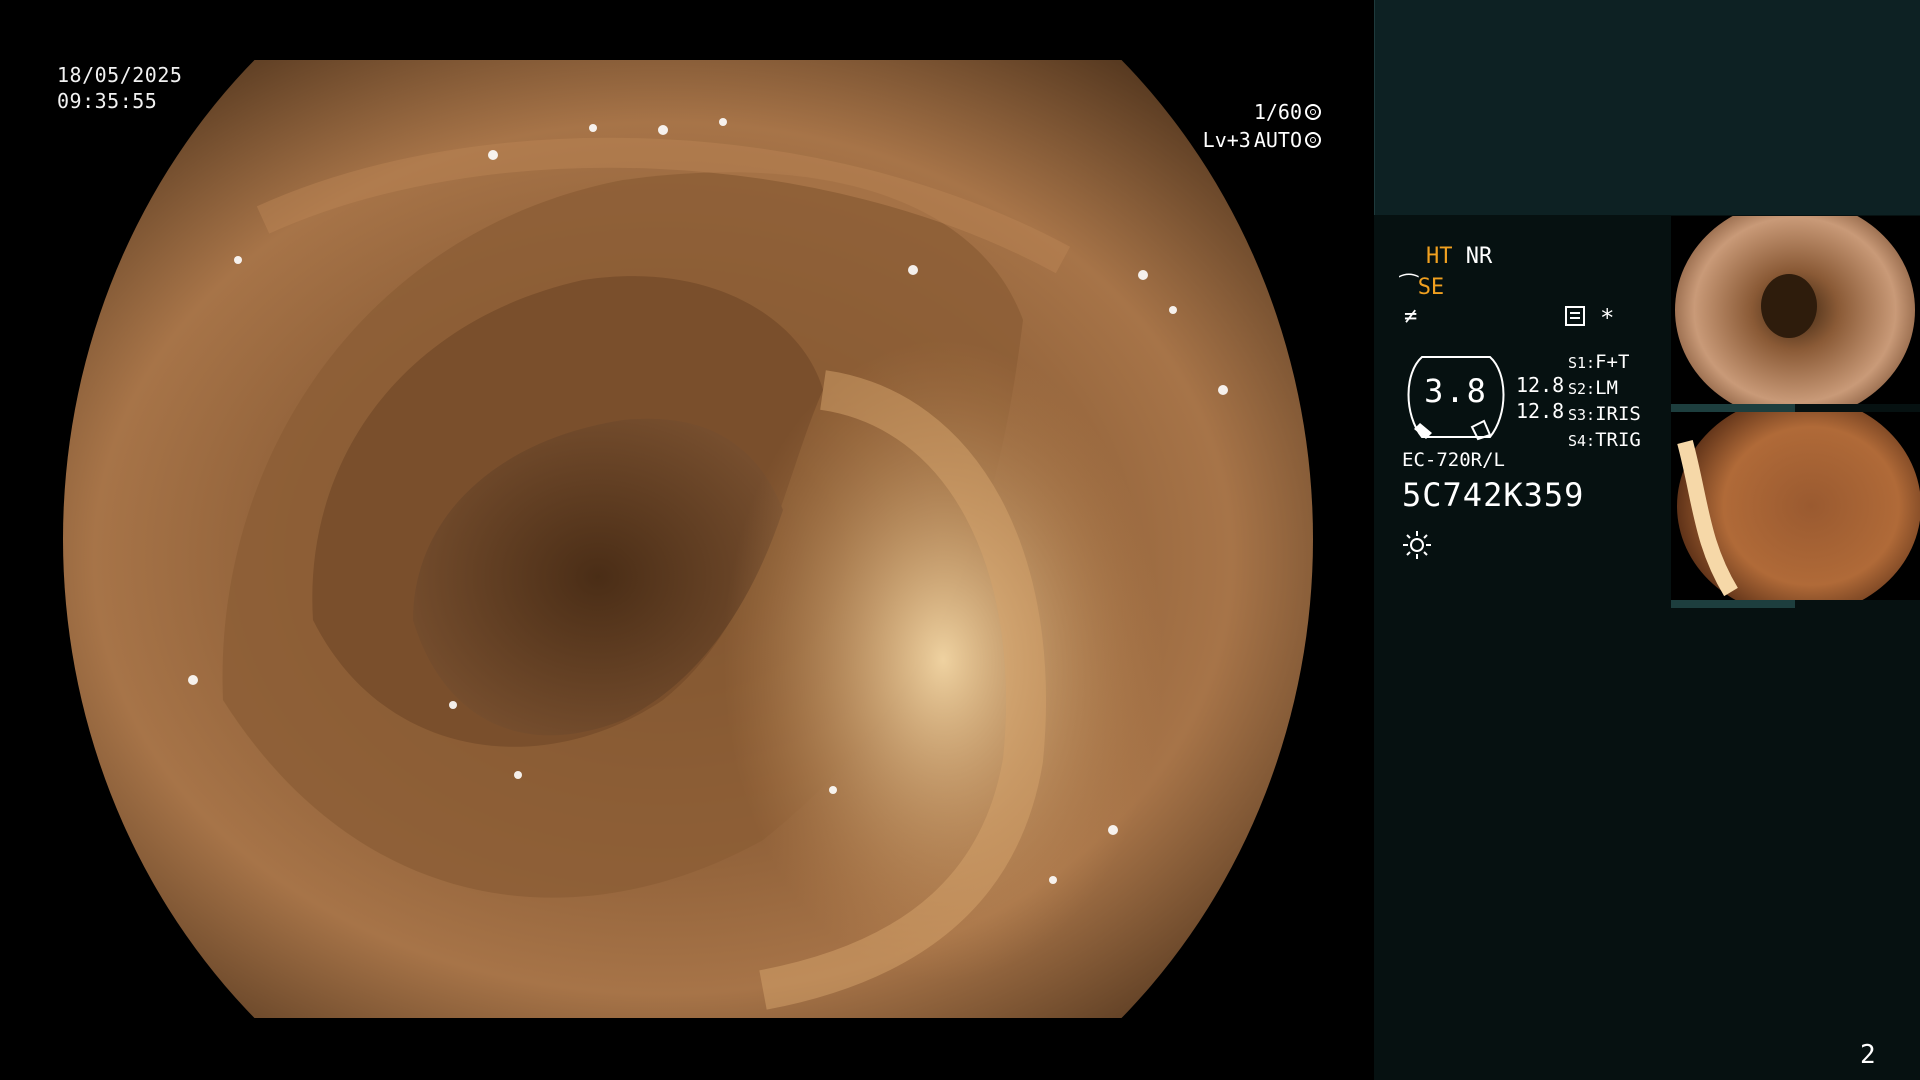 This screenshot has height=1080, width=1920. I want to click on osd-shutter-row: 1/60, so click(1258, 112).